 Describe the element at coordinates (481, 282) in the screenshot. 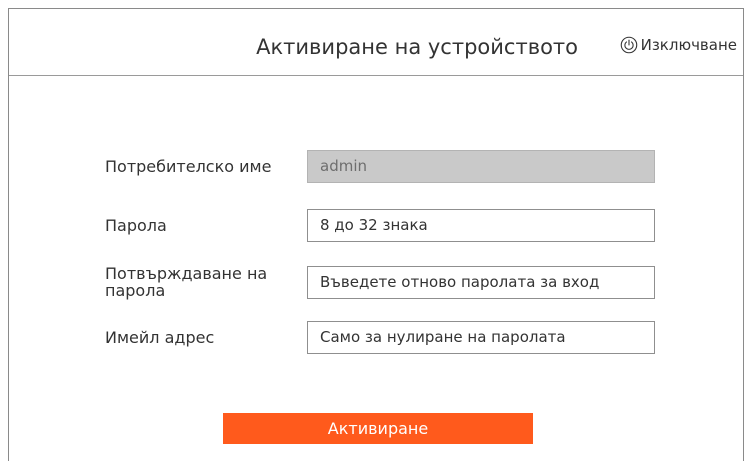

I see `confirm-password-field: Въведете отново паролата за вход` at that location.